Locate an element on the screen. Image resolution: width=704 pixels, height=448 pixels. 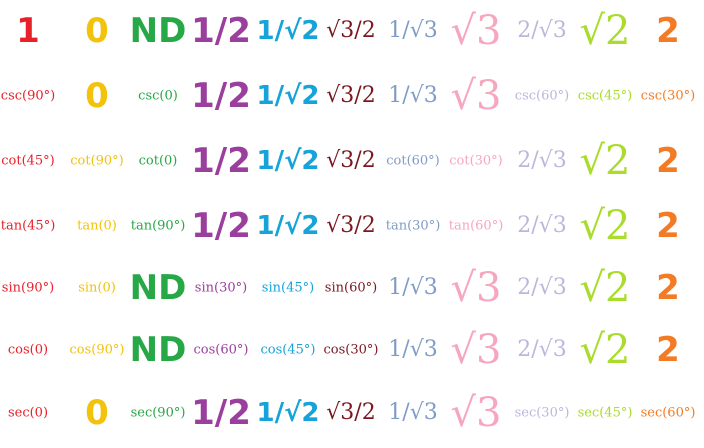
cell-r0-c6: 1/√3 is located at coordinates (413, 30).